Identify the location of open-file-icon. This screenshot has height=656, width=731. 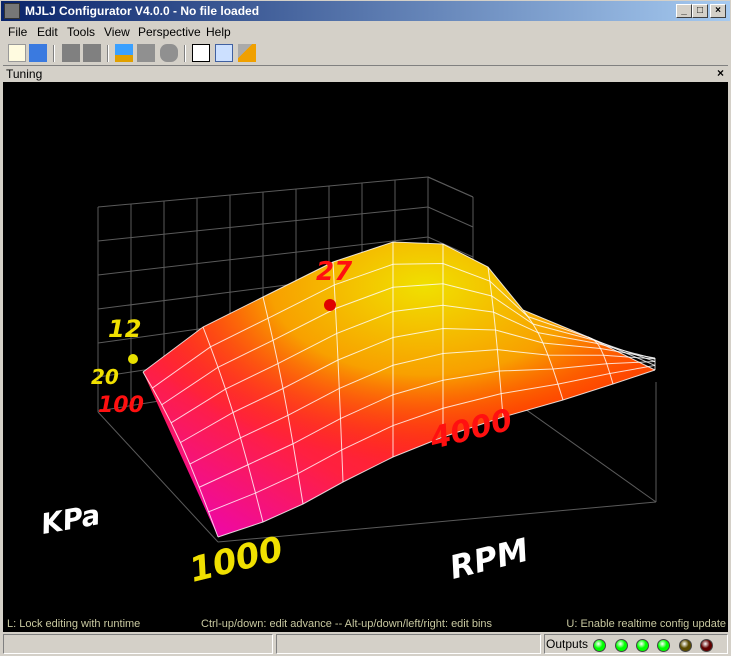
(38, 53).